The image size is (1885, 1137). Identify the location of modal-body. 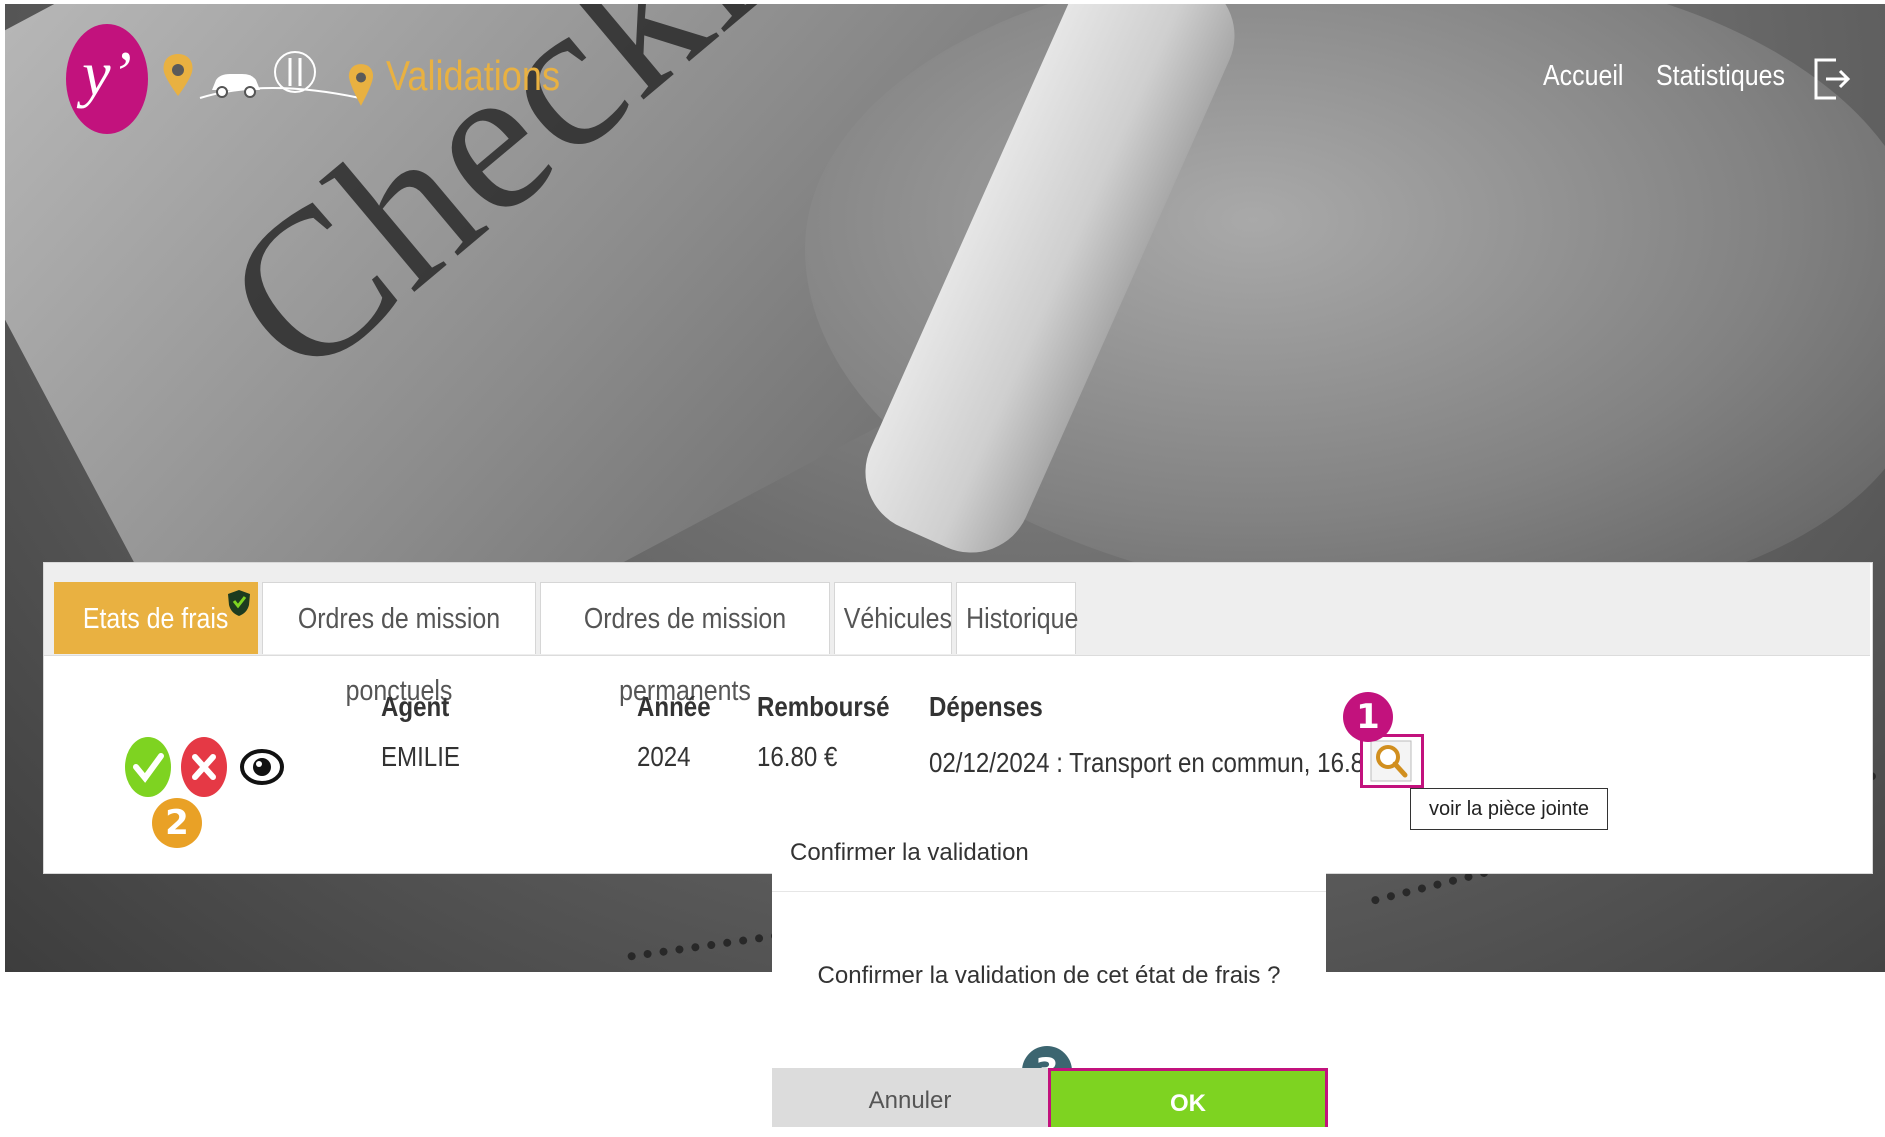
(1049, 932).